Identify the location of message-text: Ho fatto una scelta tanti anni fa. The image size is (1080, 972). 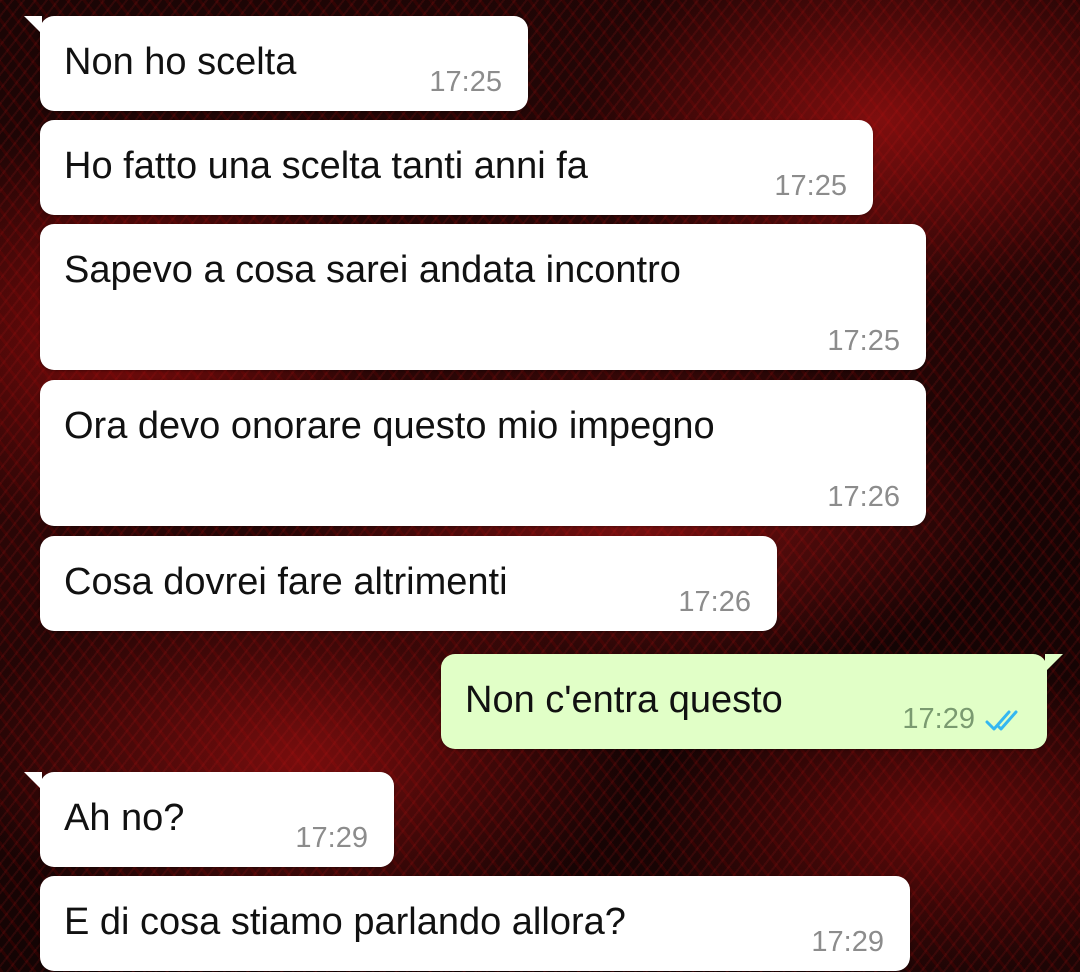
(326, 166).